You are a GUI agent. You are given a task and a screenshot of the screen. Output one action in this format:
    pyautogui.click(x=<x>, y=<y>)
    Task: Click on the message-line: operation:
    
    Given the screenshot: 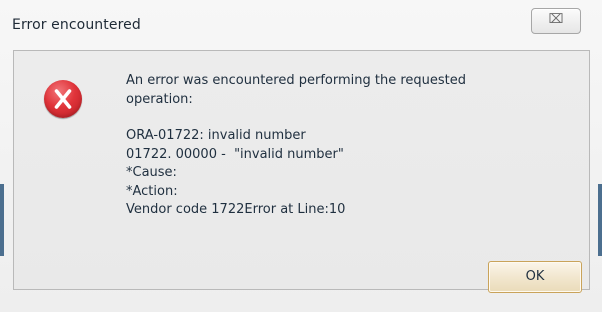 What is the action you would take?
    pyautogui.click(x=159, y=99)
    